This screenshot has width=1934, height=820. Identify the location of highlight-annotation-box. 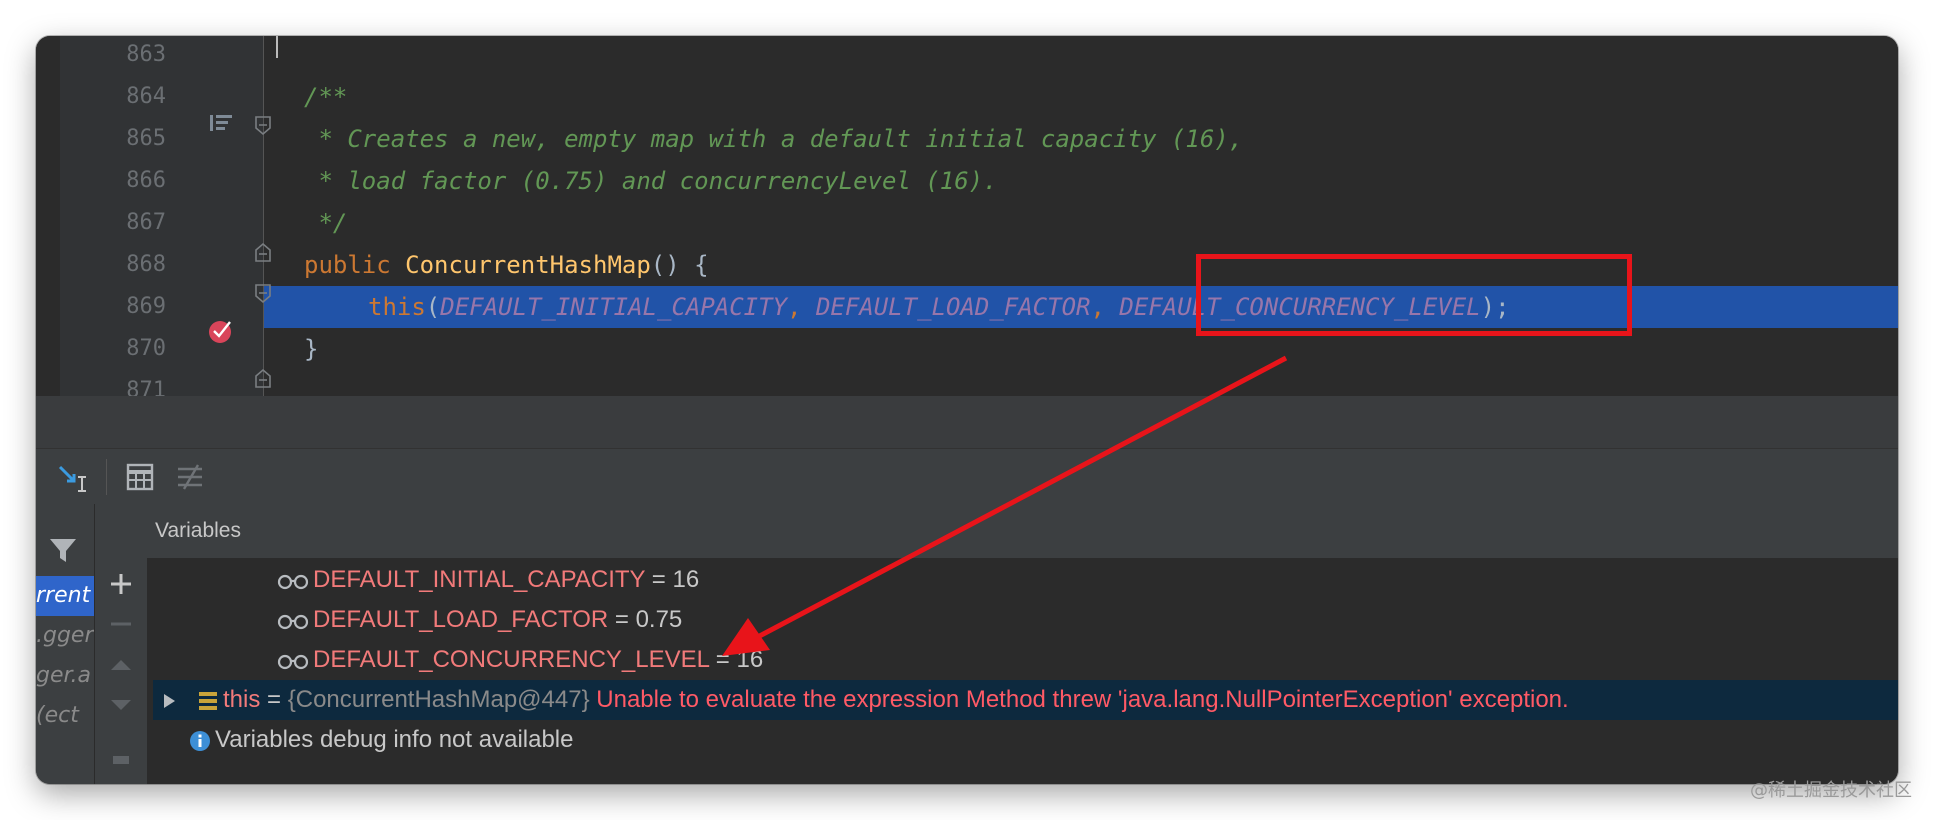
(1414, 295).